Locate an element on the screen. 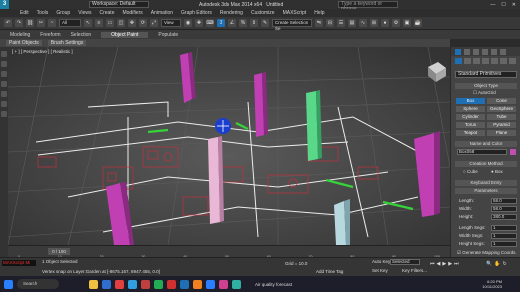 Image resolution: width=520 pixels, height=292 pixels. keyboard-shortcut-icon: ⌨ is located at coordinates (210, 23).